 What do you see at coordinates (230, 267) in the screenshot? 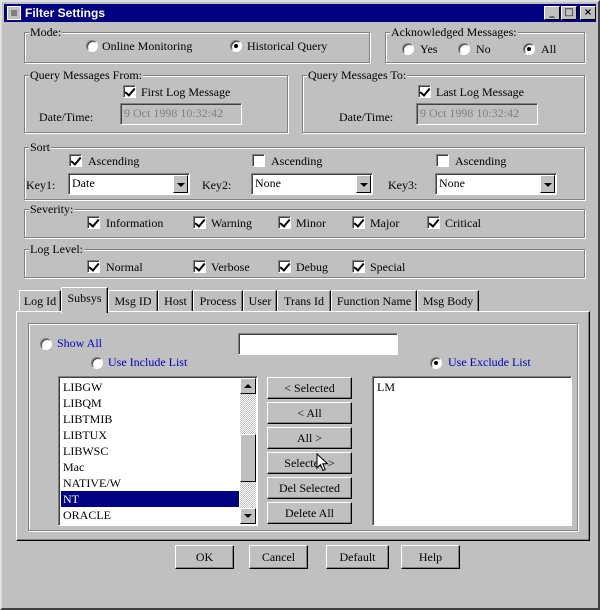
I see `verbose-label: Verbose` at bounding box center [230, 267].